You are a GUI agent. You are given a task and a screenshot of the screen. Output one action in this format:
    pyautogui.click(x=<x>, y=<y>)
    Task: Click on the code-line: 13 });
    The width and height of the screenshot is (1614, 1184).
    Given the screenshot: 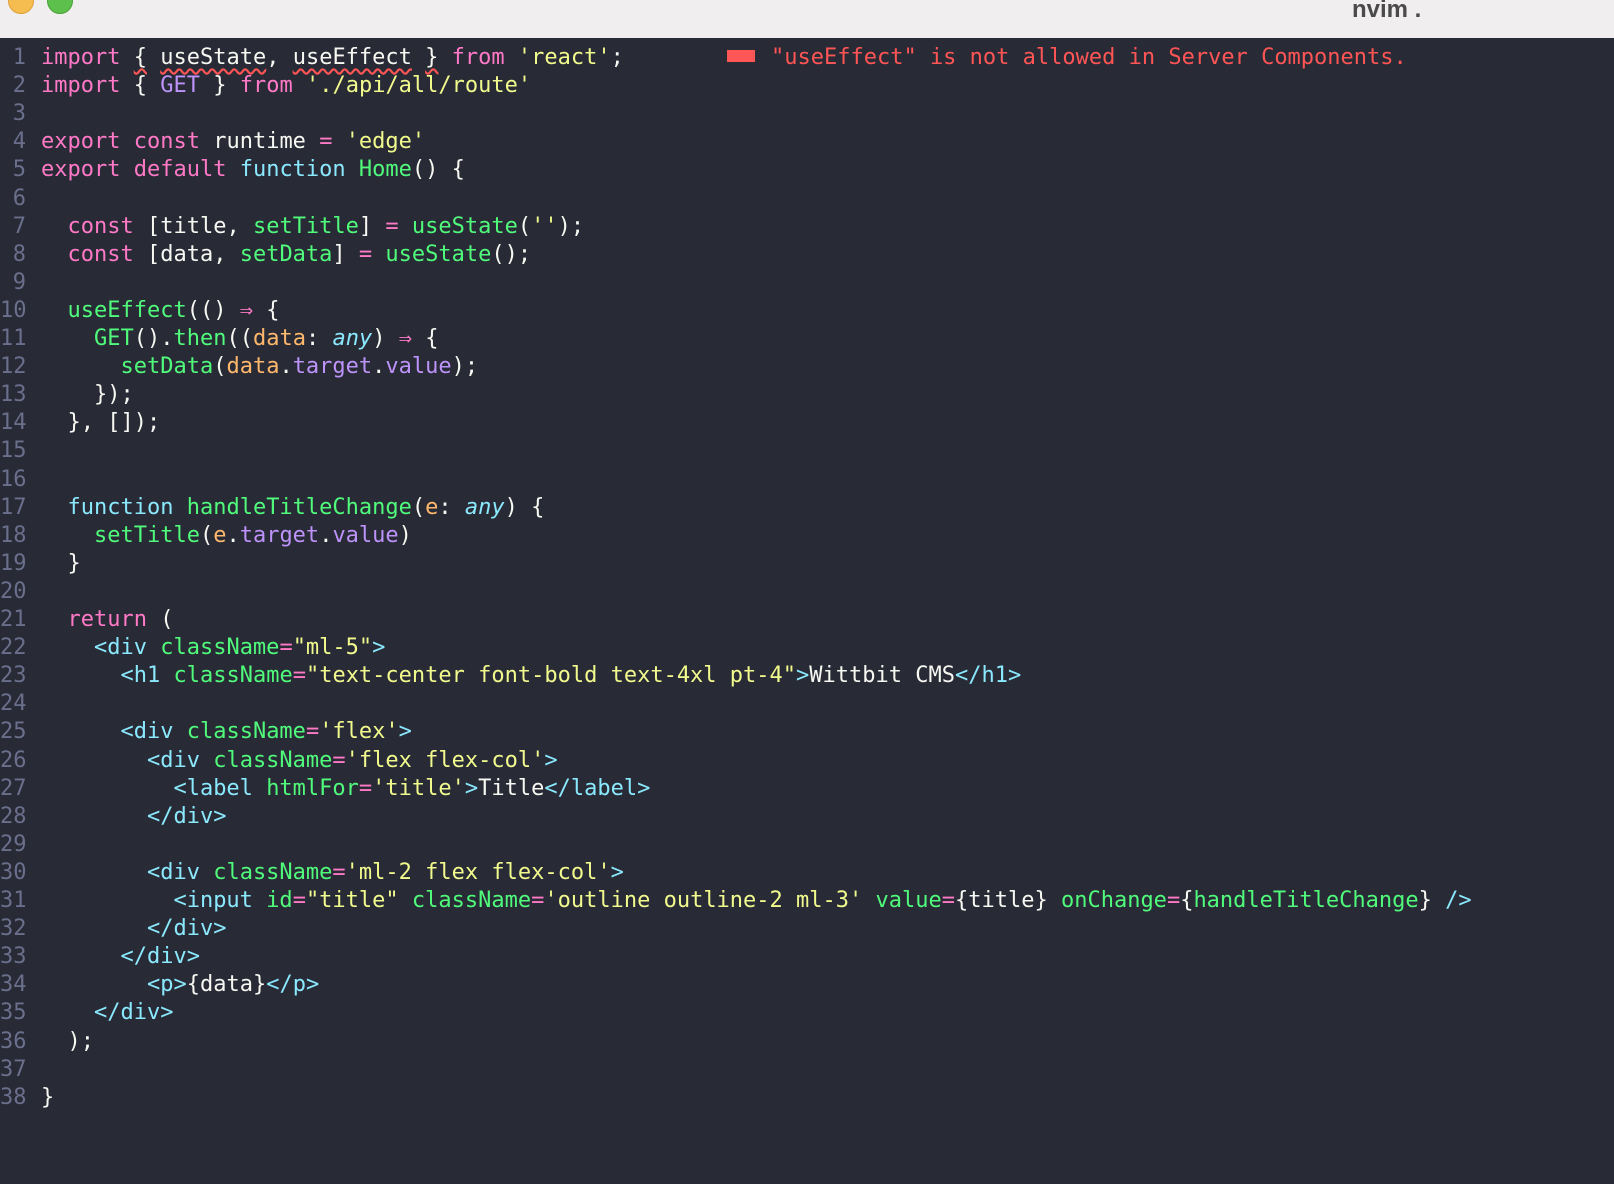 What is the action you would take?
    pyautogui.click(x=807, y=394)
    